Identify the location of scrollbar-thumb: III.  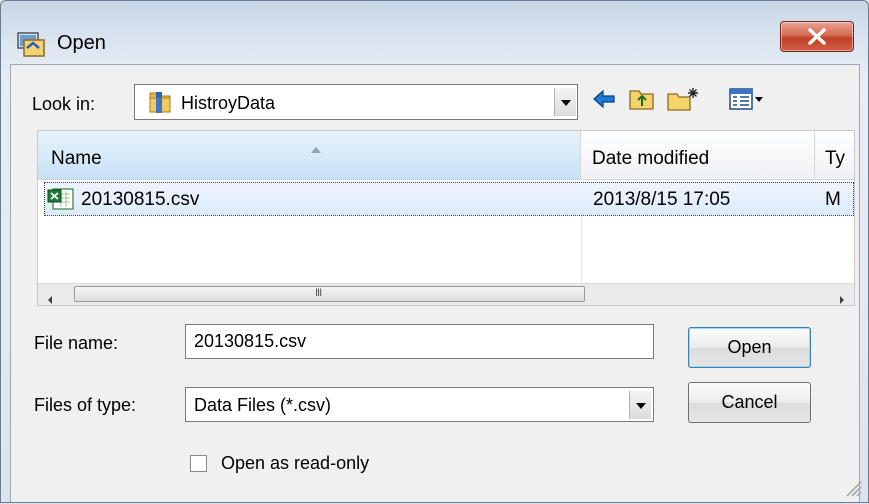
(329, 294).